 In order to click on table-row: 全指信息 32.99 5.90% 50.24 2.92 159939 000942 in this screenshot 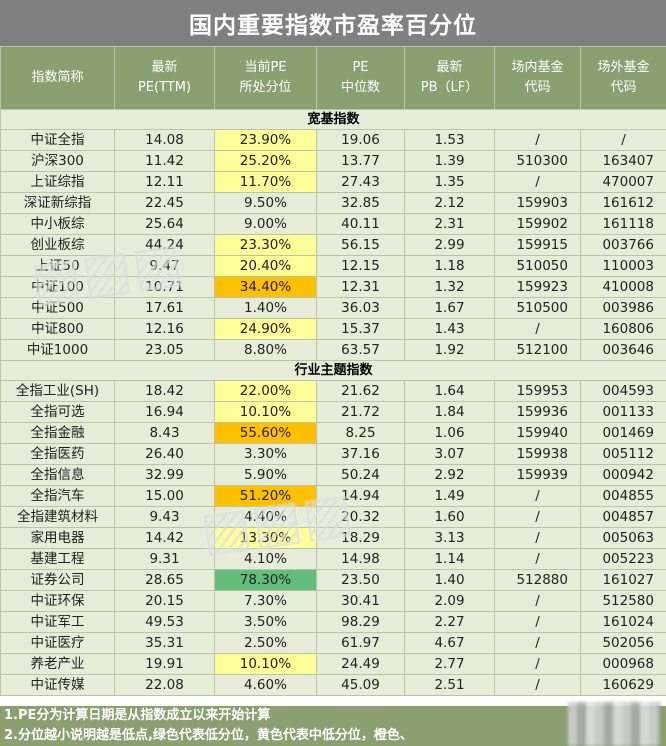, I will do `click(333, 475)`.